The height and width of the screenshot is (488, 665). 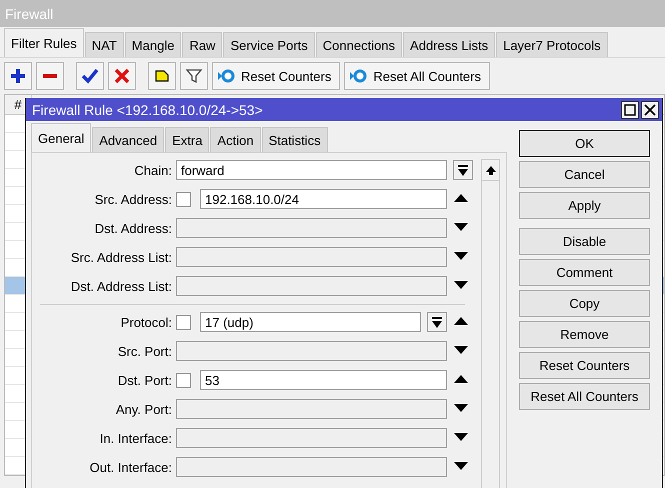 I want to click on dialog-button: Disable, so click(x=584, y=241).